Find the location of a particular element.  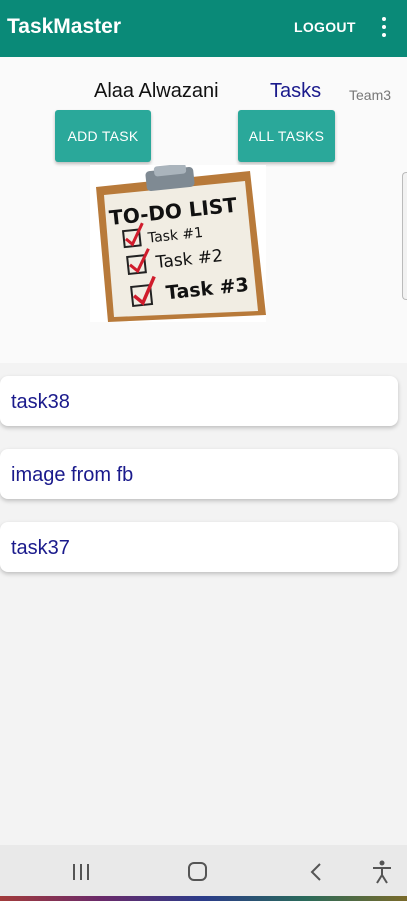

team-label: Team3 is located at coordinates (370, 95).